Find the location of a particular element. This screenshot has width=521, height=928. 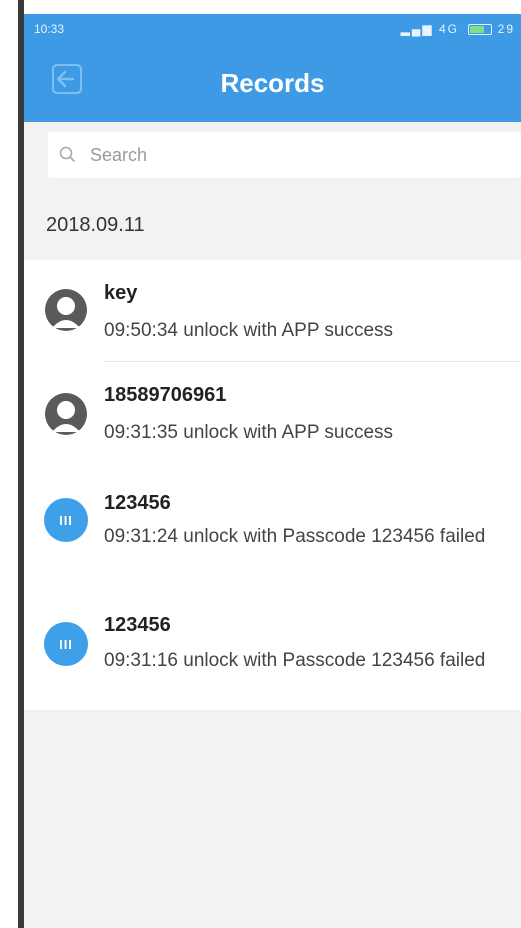

search-area is located at coordinates (272, 162).